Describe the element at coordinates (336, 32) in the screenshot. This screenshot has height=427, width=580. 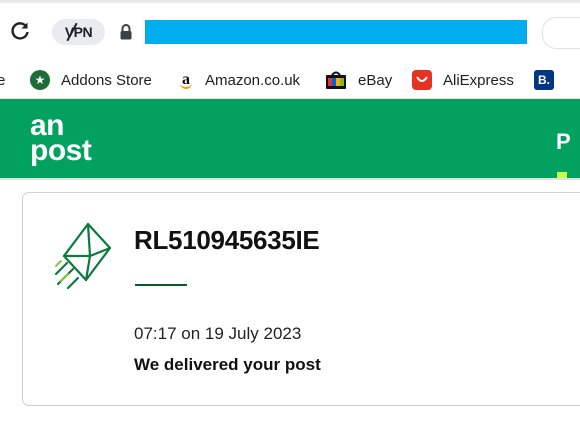
I see `address-bar-redacted` at that location.